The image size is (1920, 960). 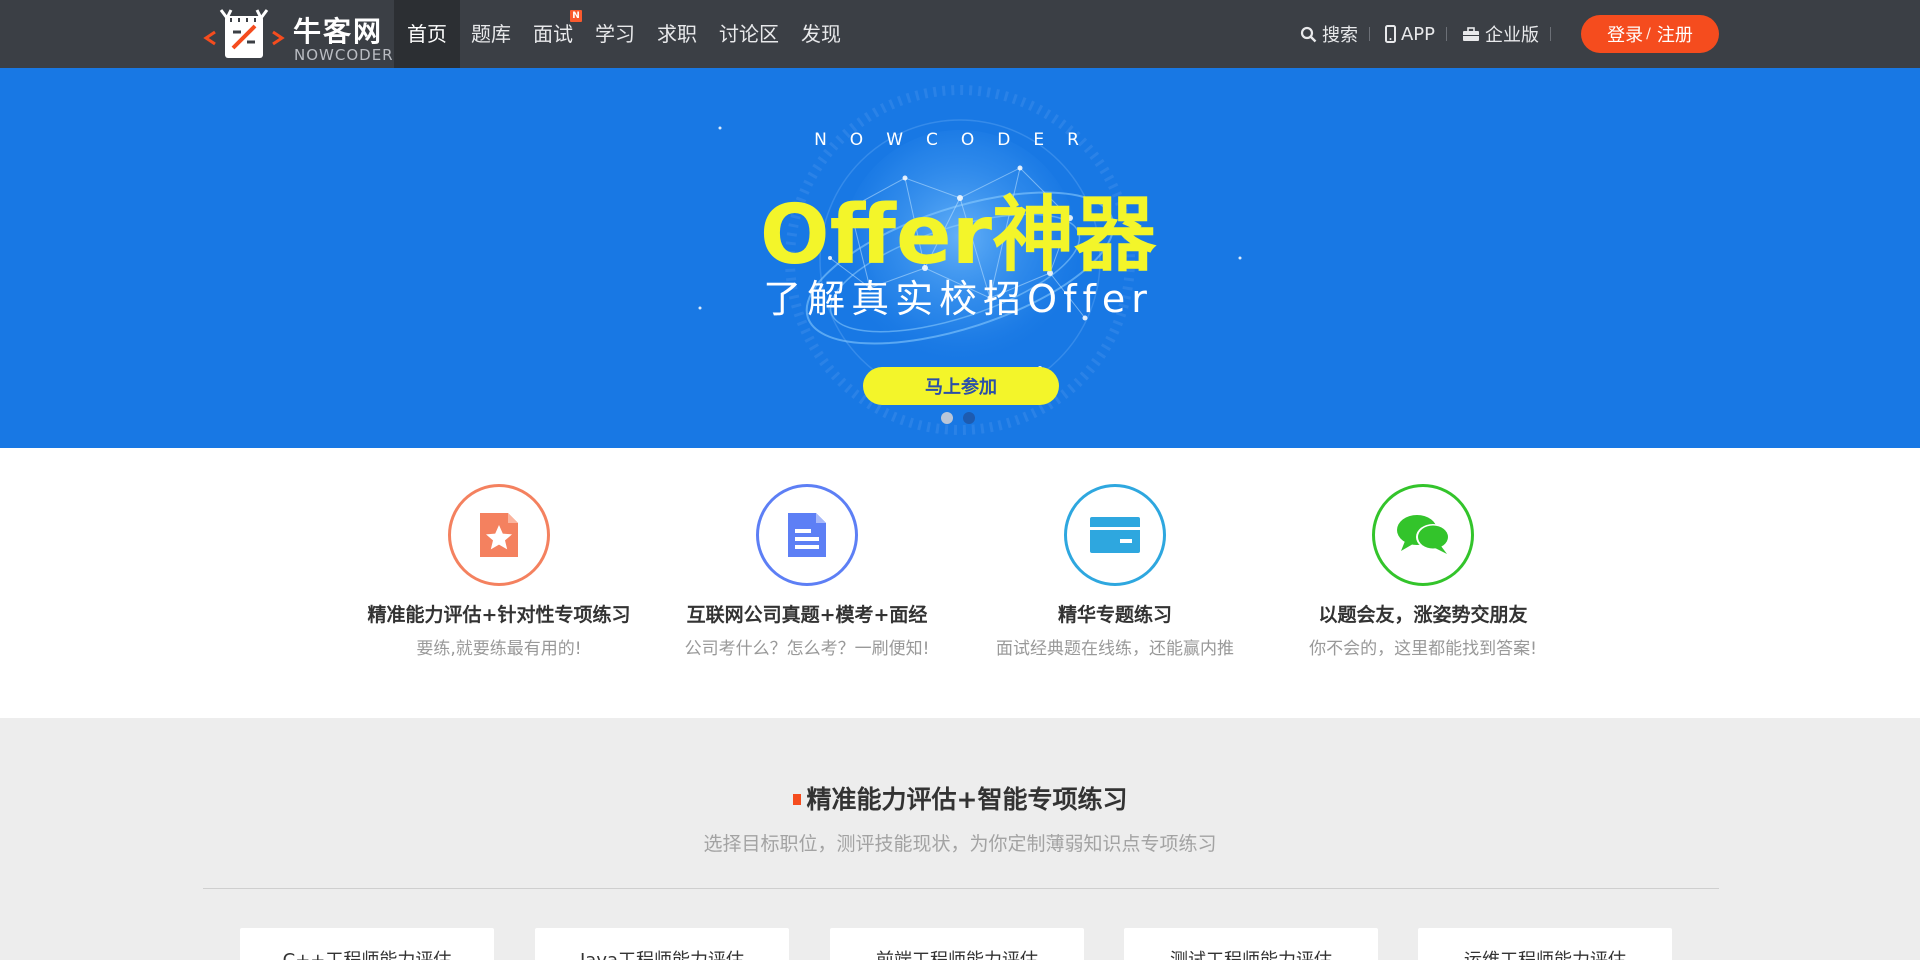 I want to click on feature-title: 以题会友，涨姿势交朋友, so click(x=1423, y=615).